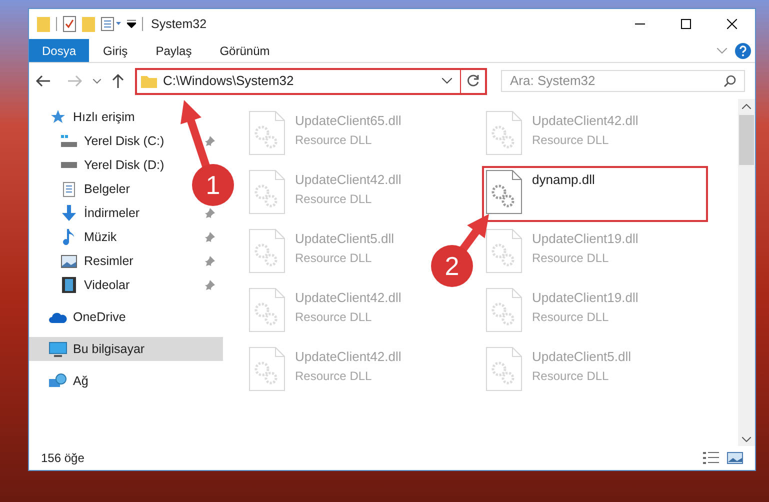  I want to click on search-placeholder: Ara: System32, so click(553, 81).